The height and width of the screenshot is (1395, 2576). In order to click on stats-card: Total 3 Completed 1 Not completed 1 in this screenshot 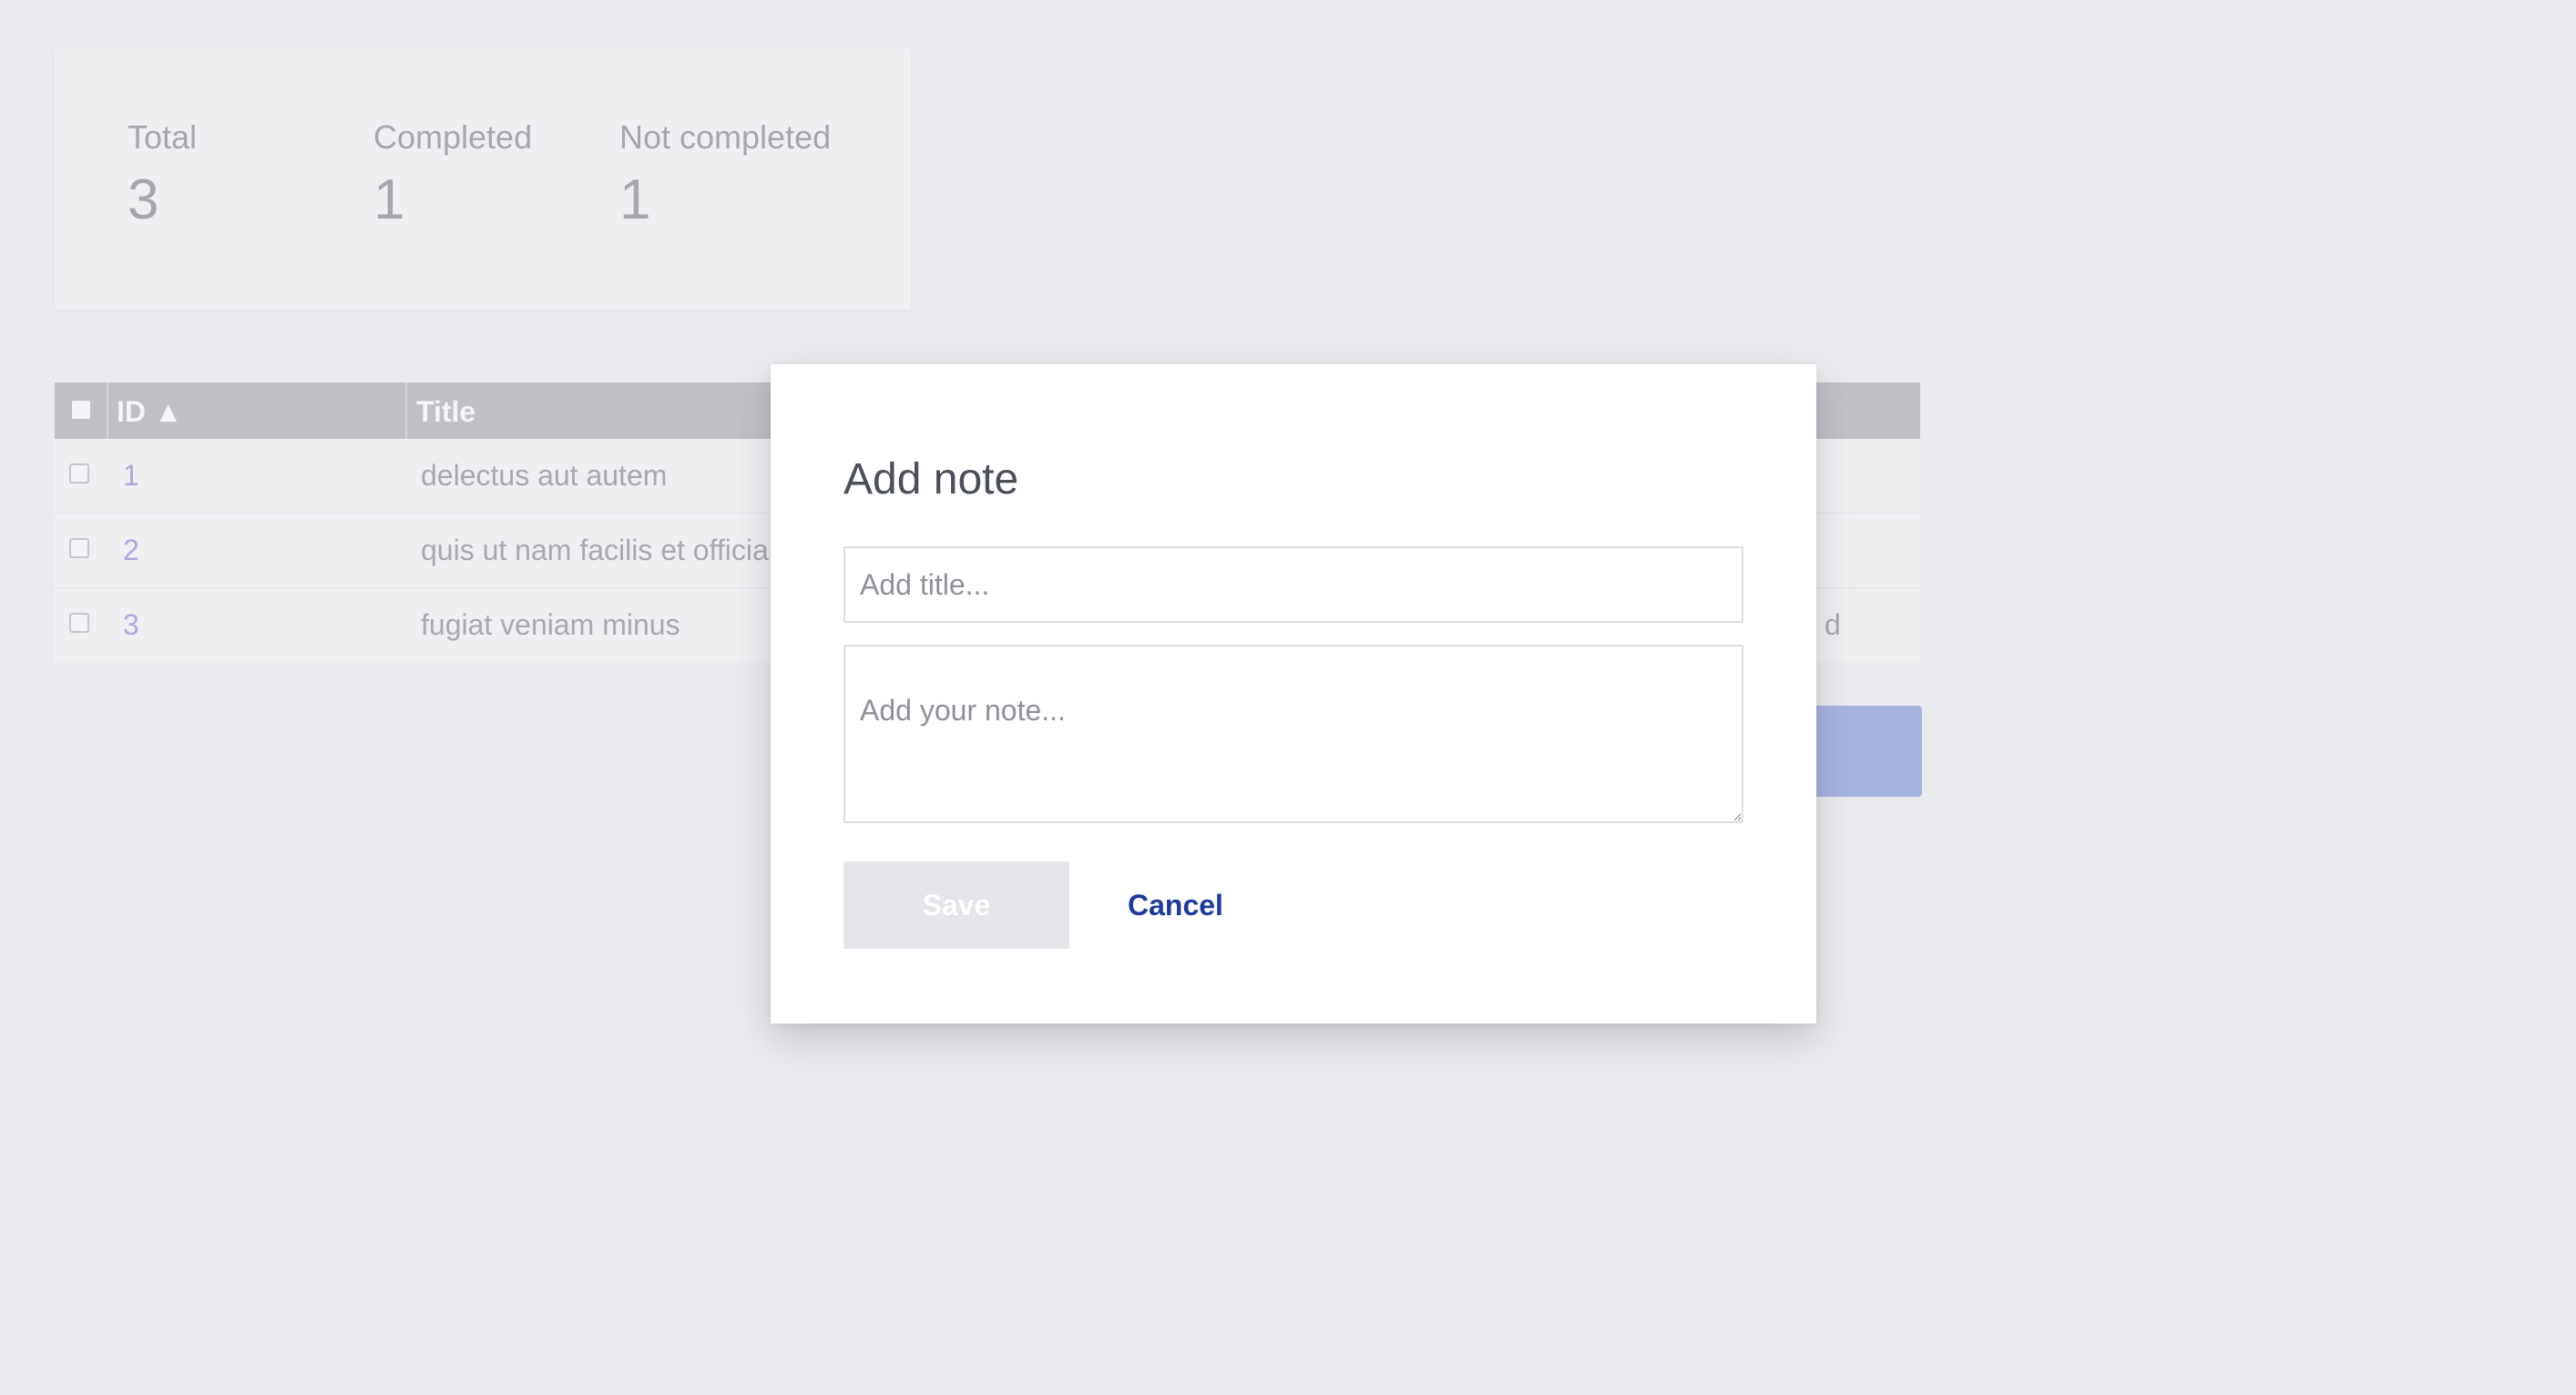, I will do `click(483, 179)`.